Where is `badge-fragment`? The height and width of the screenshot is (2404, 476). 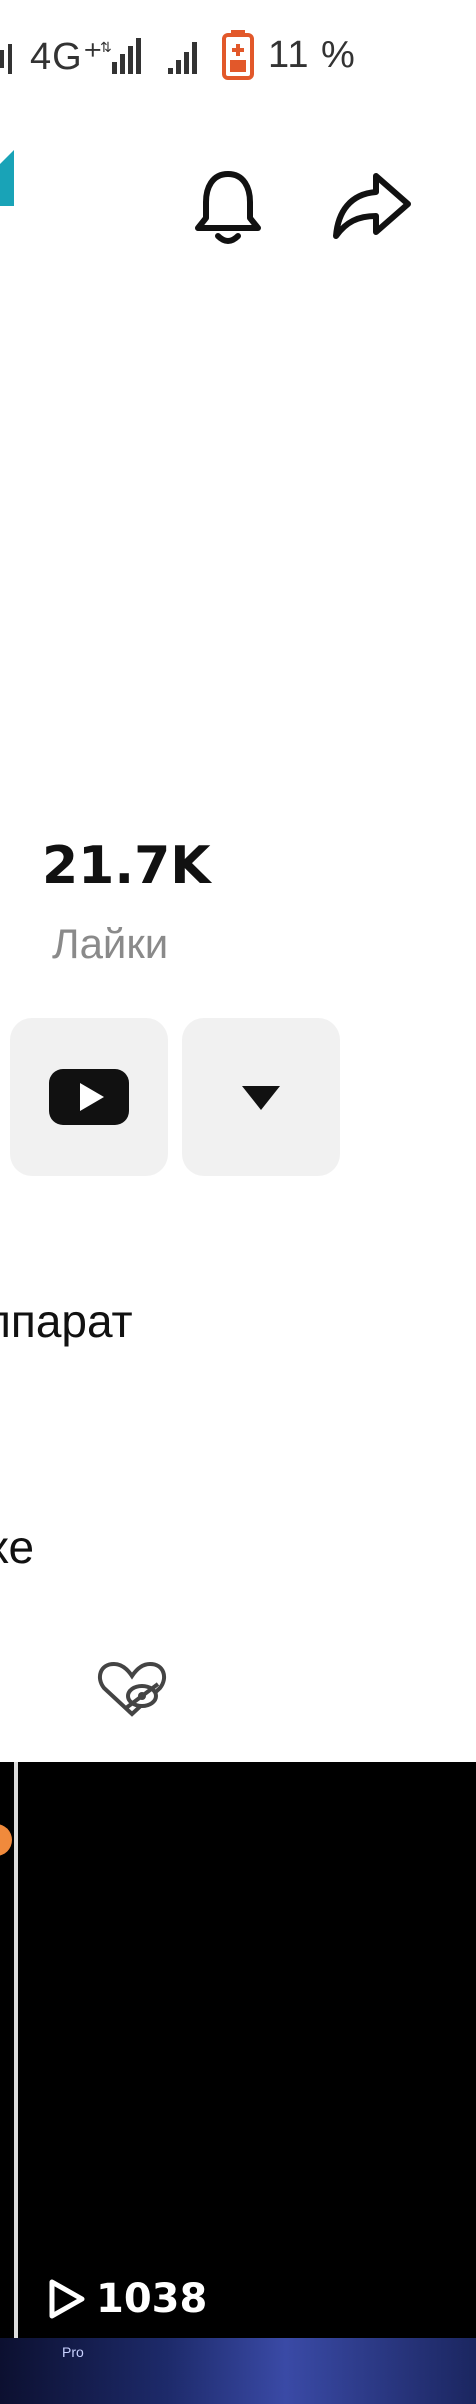
badge-fragment is located at coordinates (6, 1840).